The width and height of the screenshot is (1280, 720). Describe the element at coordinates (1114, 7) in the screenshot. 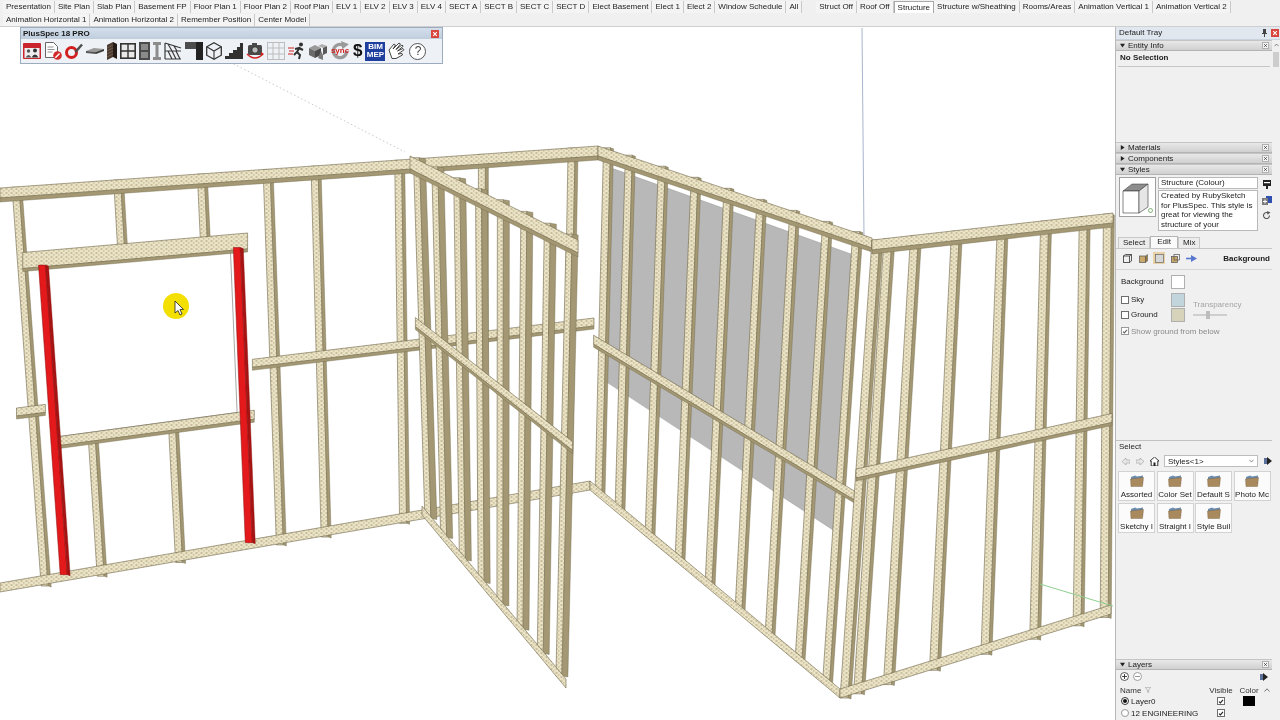

I see `scene-tab: Animation Vertical 1` at that location.